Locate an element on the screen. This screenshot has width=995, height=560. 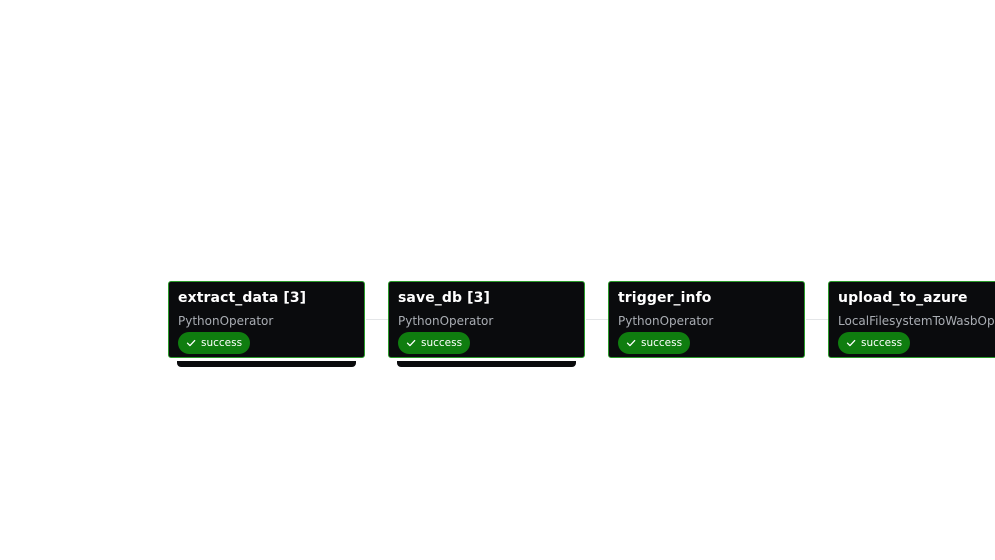
edge-save-to-trigger is located at coordinates (597, 319).